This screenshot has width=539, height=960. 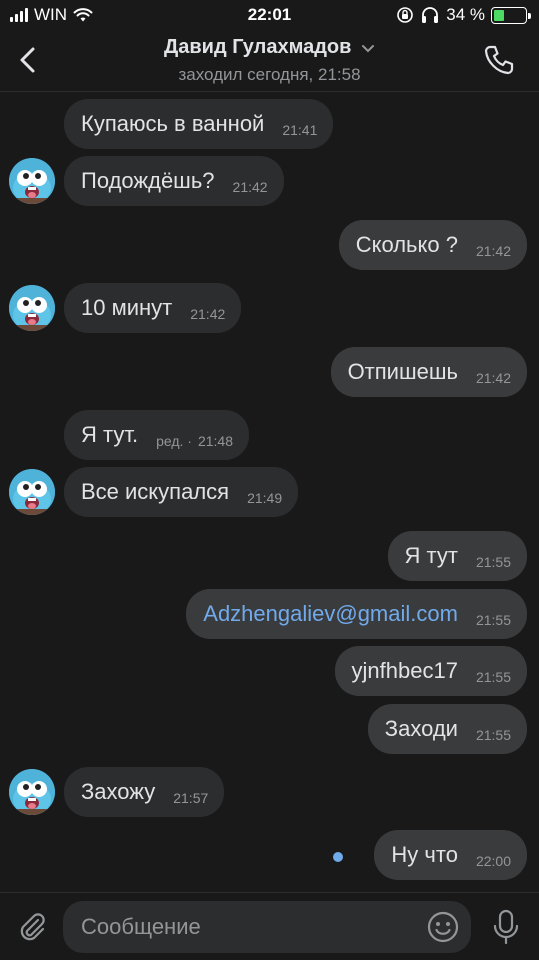 I want to click on message-outgoing: Adzhengaliev@gmail.com 21:55, so click(x=356, y=614).